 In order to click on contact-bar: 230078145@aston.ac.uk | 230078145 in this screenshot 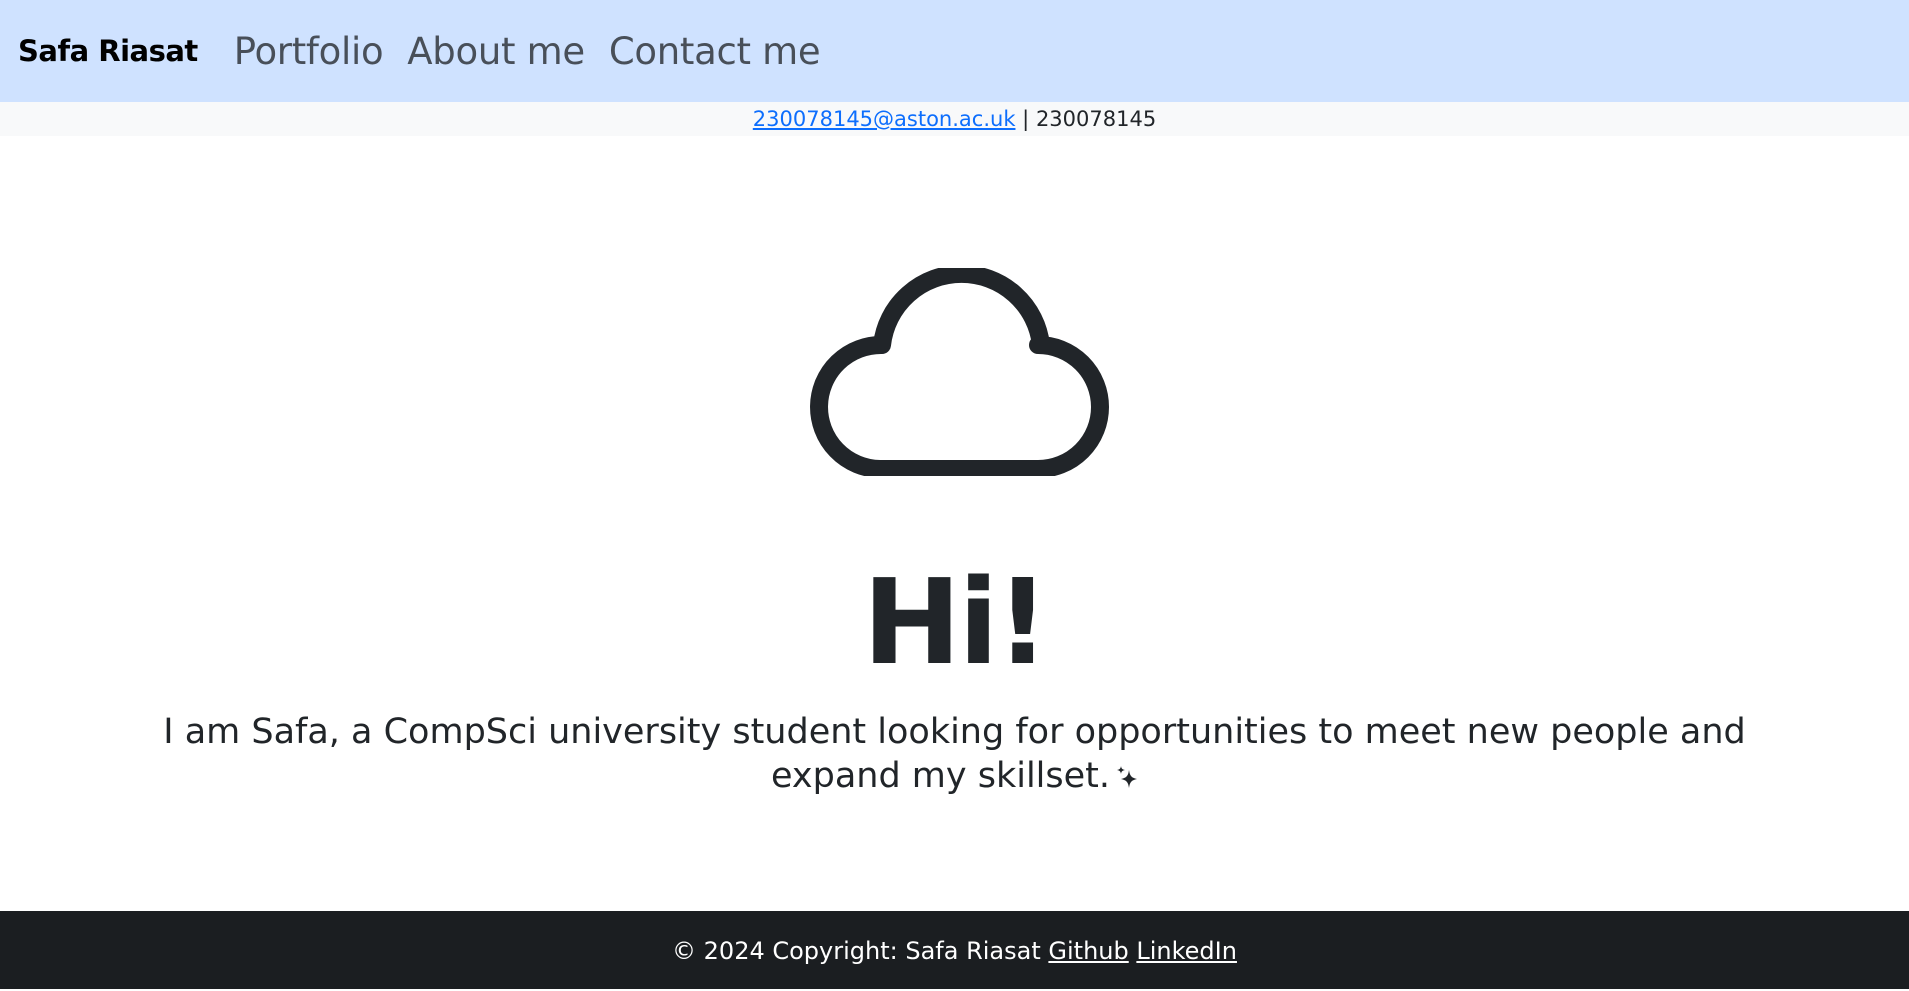, I will do `click(954, 119)`.